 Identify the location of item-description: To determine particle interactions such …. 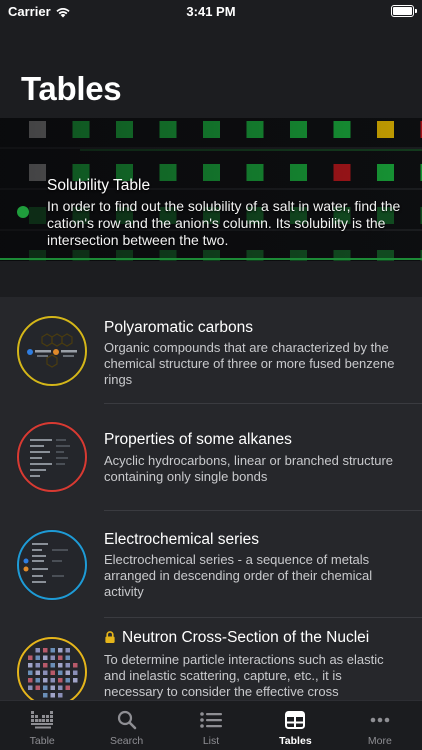
(244, 675).